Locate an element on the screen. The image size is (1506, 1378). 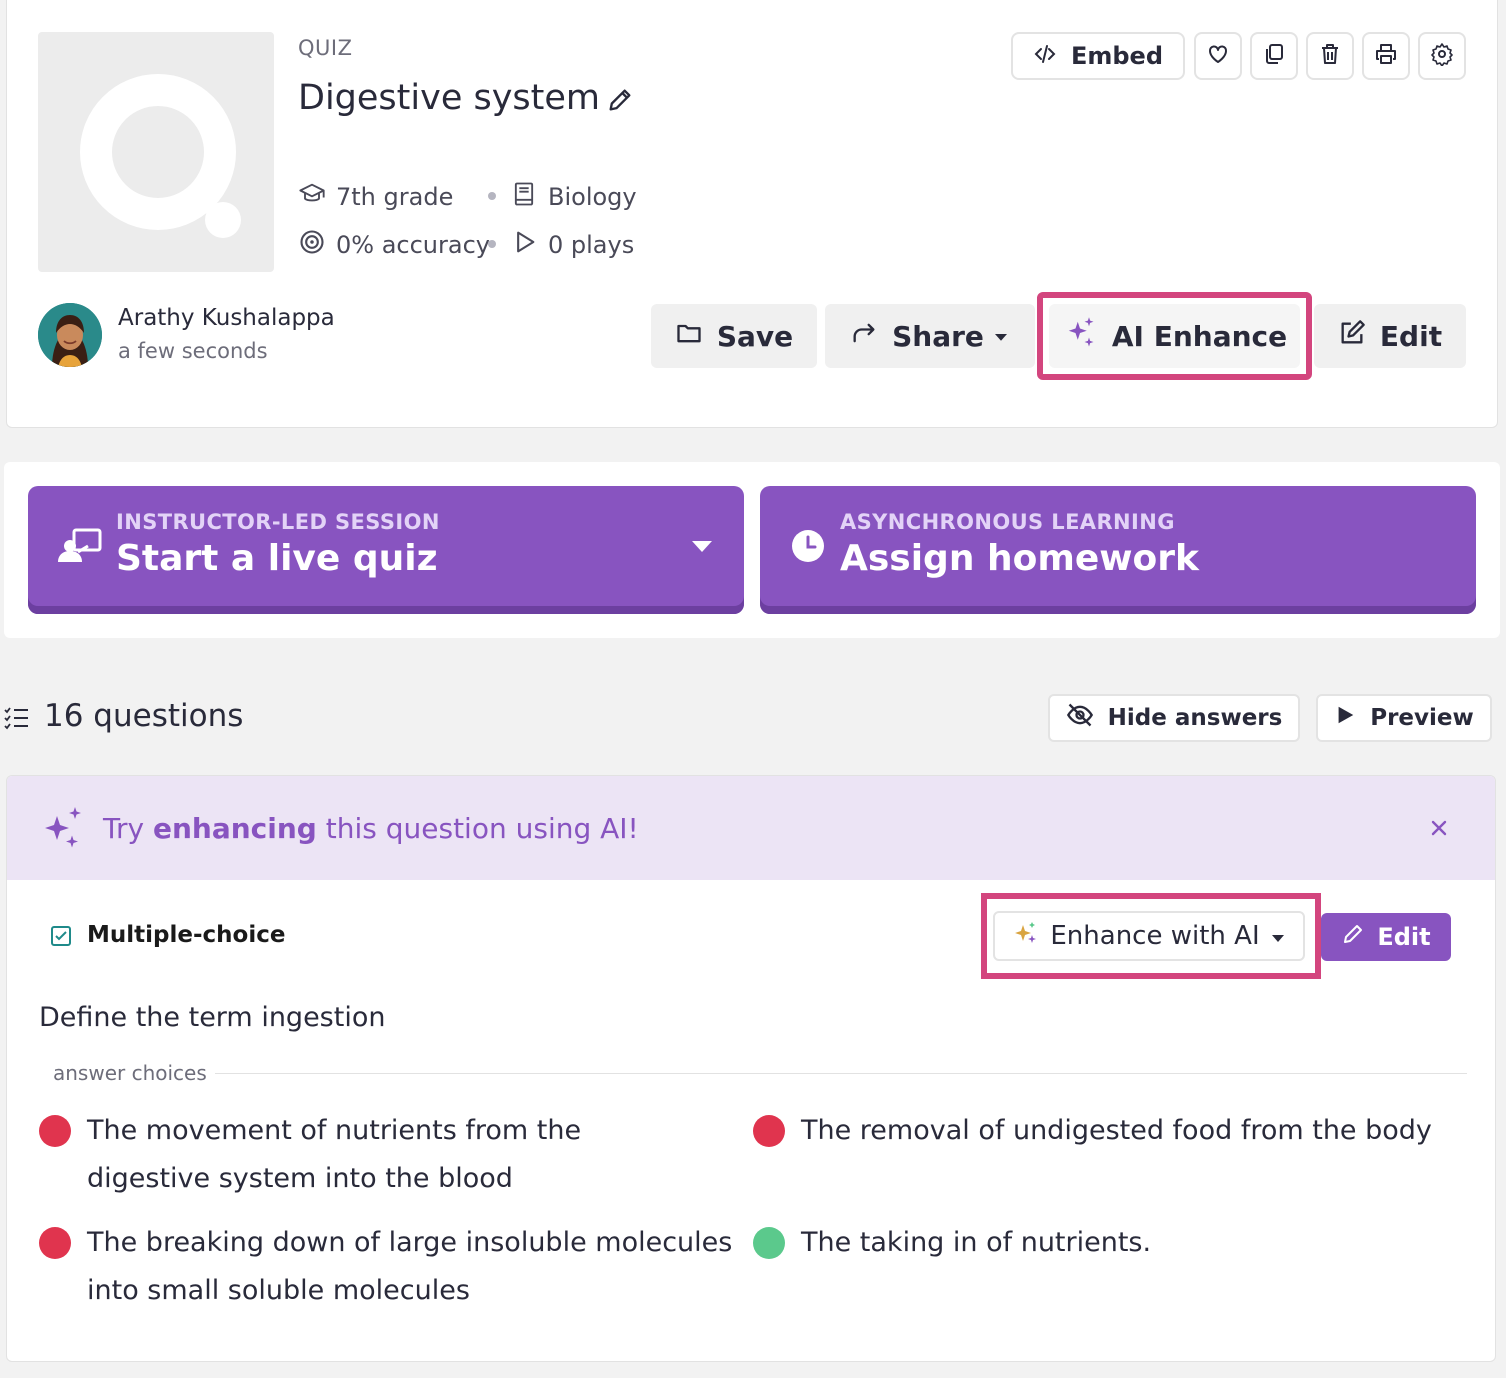
plays-meta: 0 plays is located at coordinates (572, 245).